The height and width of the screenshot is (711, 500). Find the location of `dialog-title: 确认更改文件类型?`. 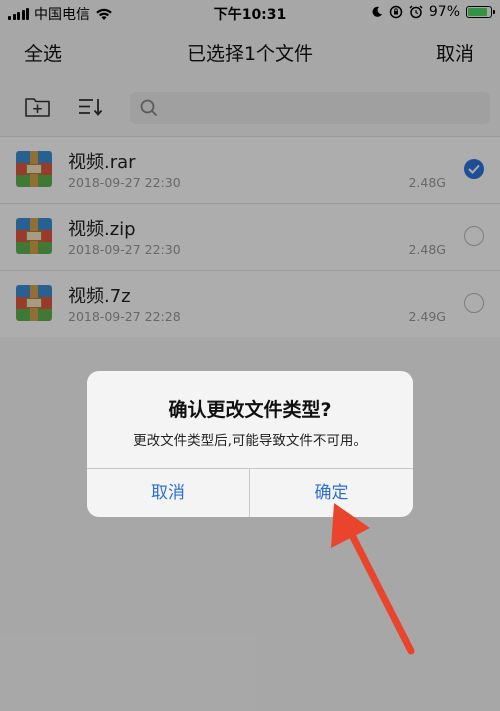

dialog-title: 确认更改文件类型? is located at coordinates (250, 410).